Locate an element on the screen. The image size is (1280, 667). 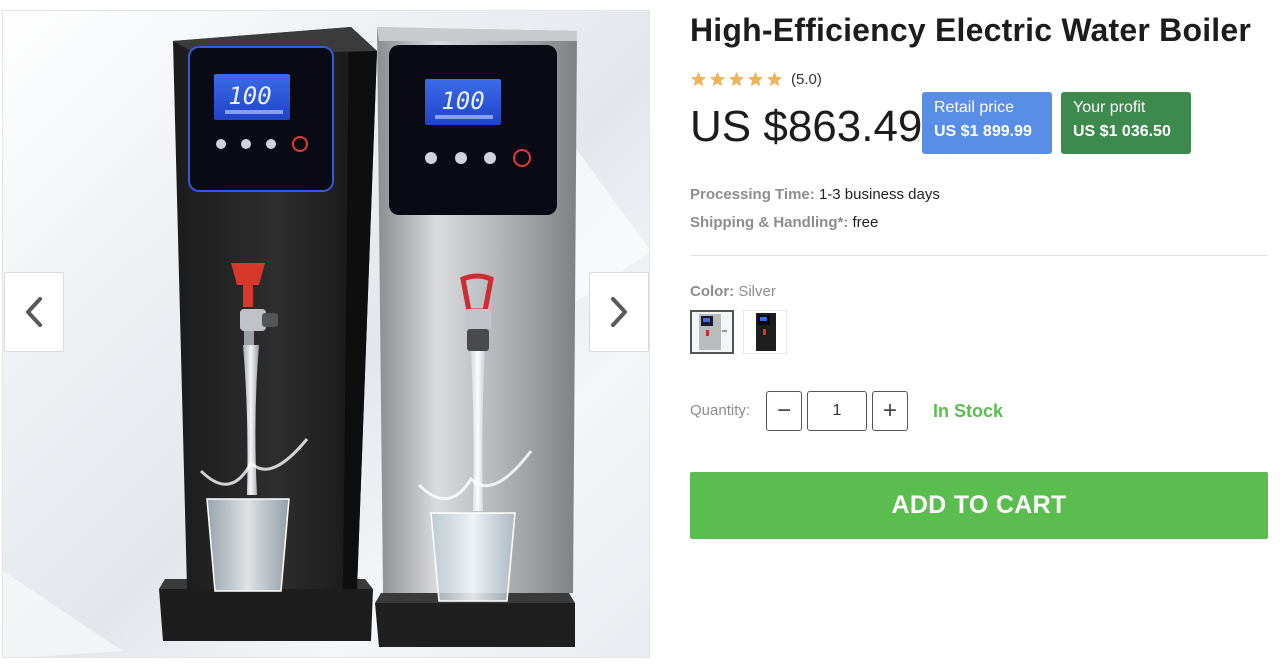
retail-price-box: Retail price US $1 899.99 is located at coordinates (987, 123).